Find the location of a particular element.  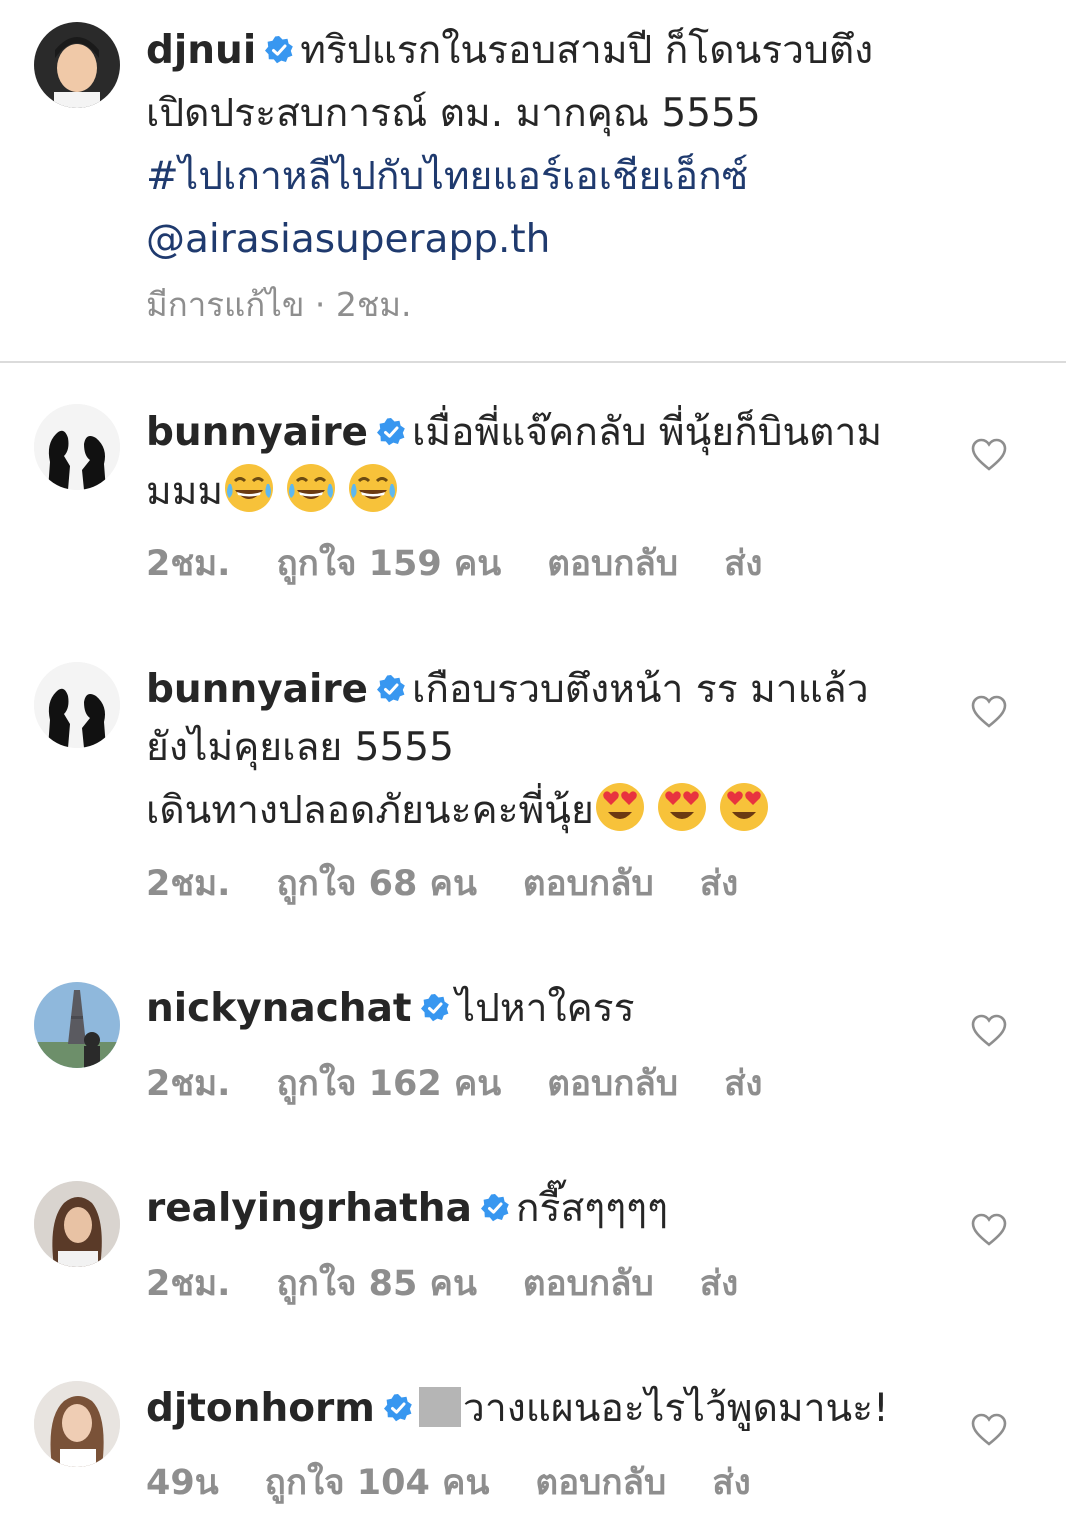

comment-text-line: ยังไม่คุยเลย 5555 is located at coordinates (300, 747).